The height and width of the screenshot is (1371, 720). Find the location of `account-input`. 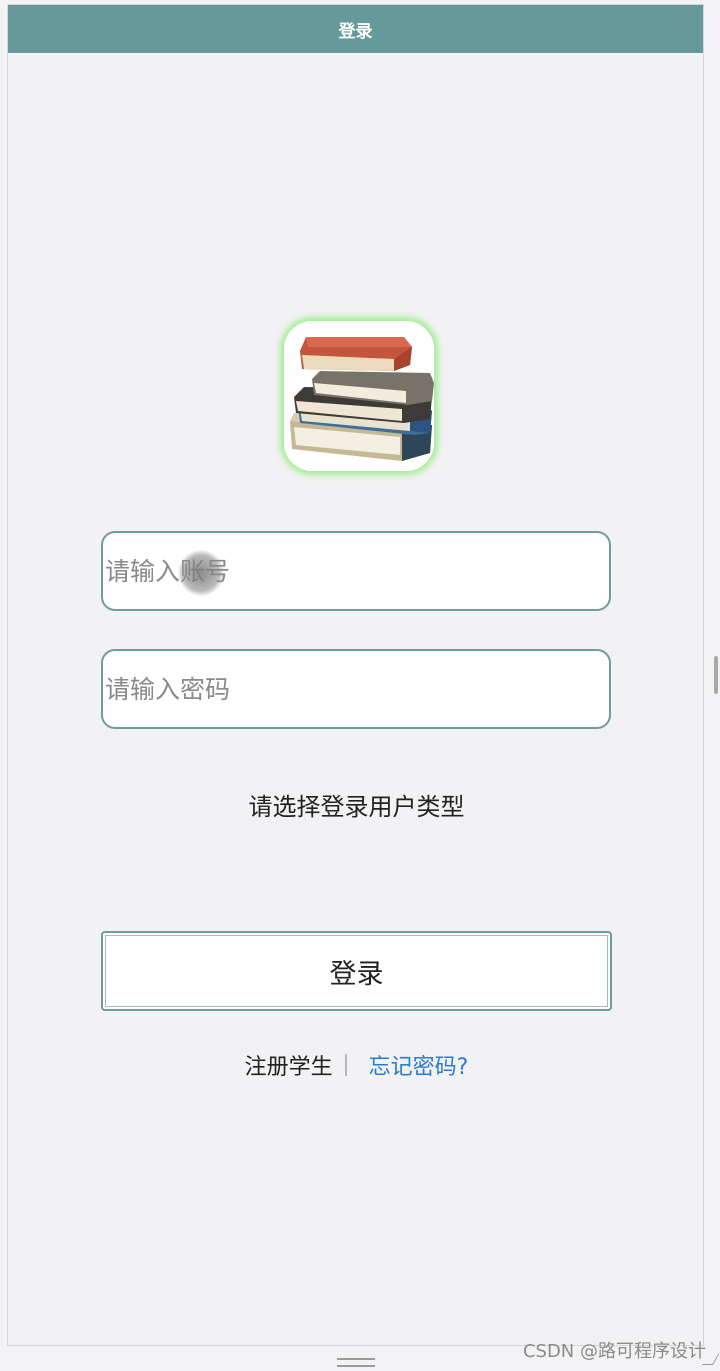

account-input is located at coordinates (356, 571).